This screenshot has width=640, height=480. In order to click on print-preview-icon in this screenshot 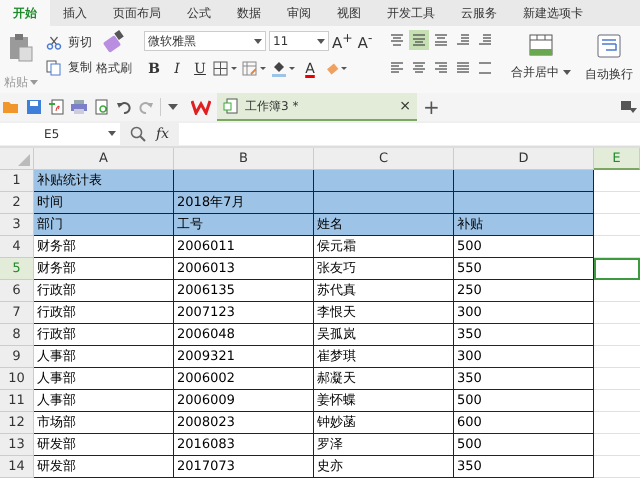, I will do `click(102, 107)`.